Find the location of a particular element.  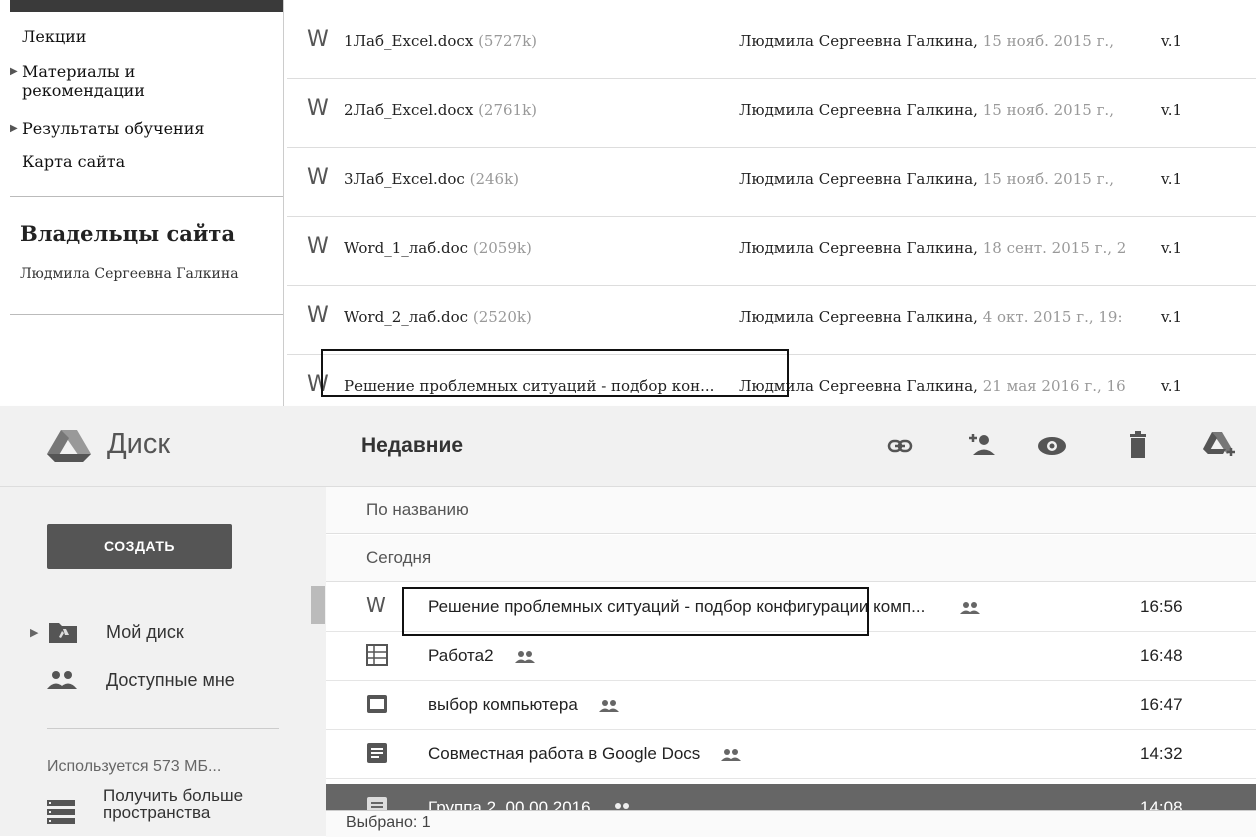

people-icon is located at coordinates (62, 680).